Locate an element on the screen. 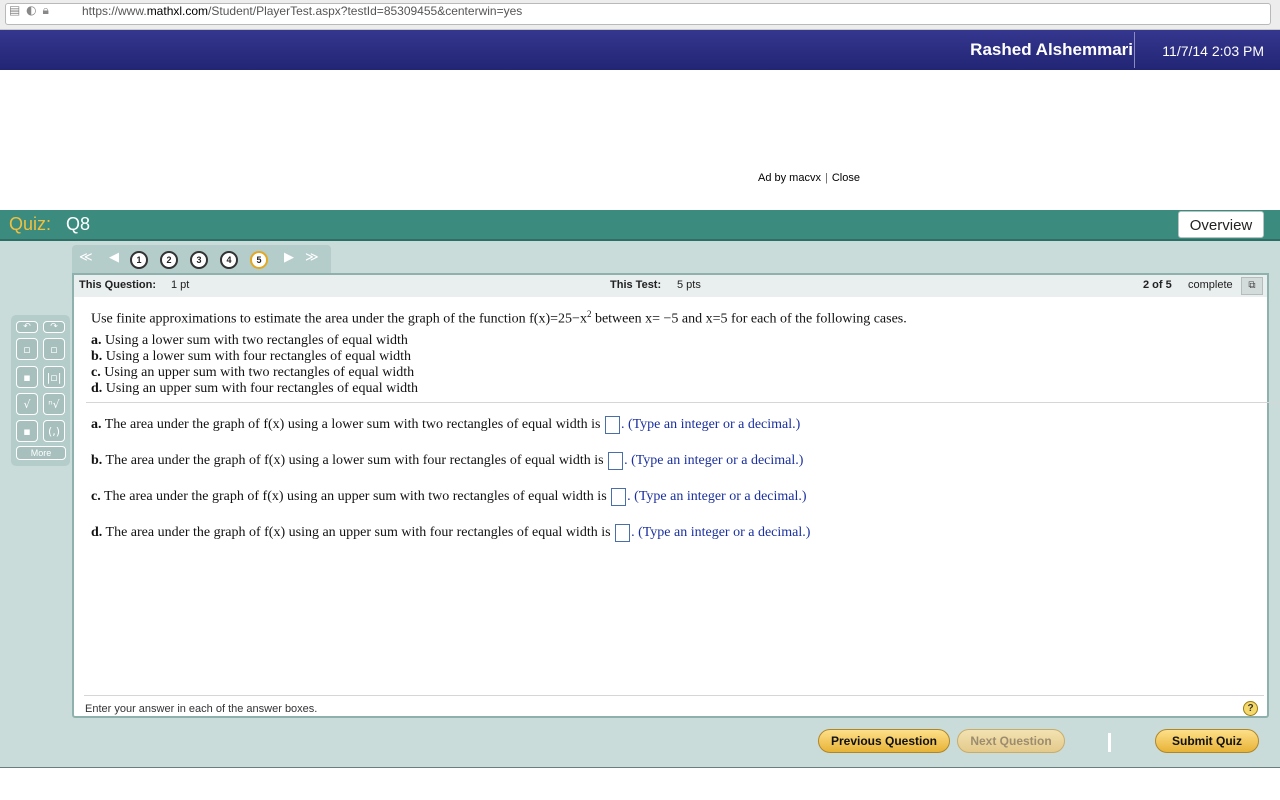  help-icon: ? is located at coordinates (1250, 708).